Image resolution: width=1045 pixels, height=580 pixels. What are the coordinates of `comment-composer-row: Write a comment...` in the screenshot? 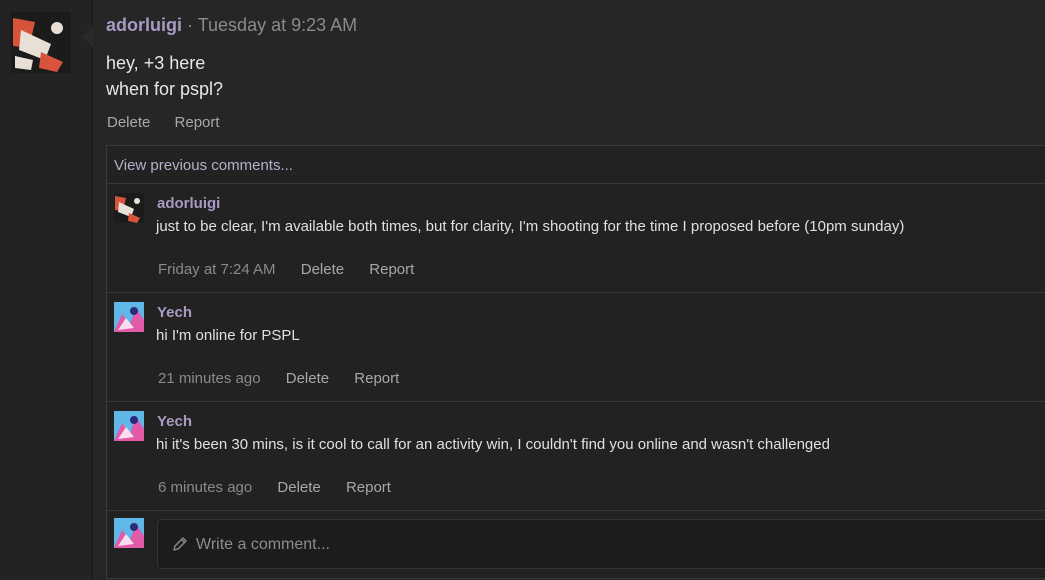 It's located at (576, 544).